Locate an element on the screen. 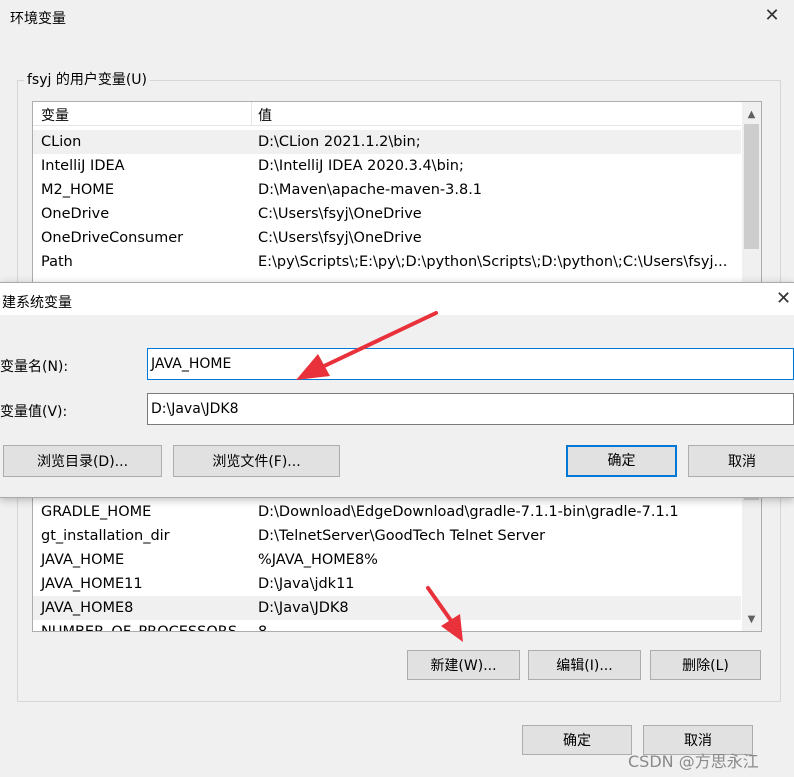  table-row: CLion D:\CLion 2021.1.2\bin; is located at coordinates (387, 142).